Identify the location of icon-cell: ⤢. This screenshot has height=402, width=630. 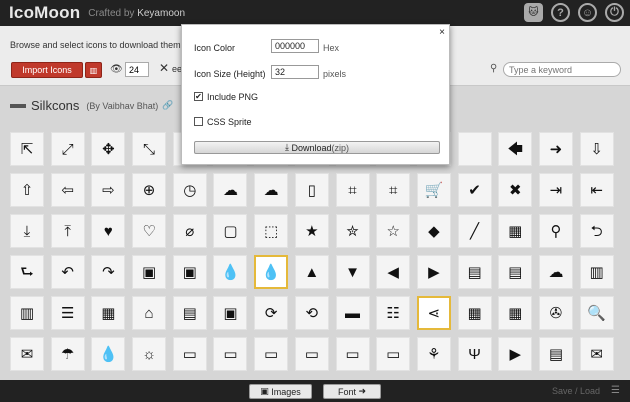
(67, 149).